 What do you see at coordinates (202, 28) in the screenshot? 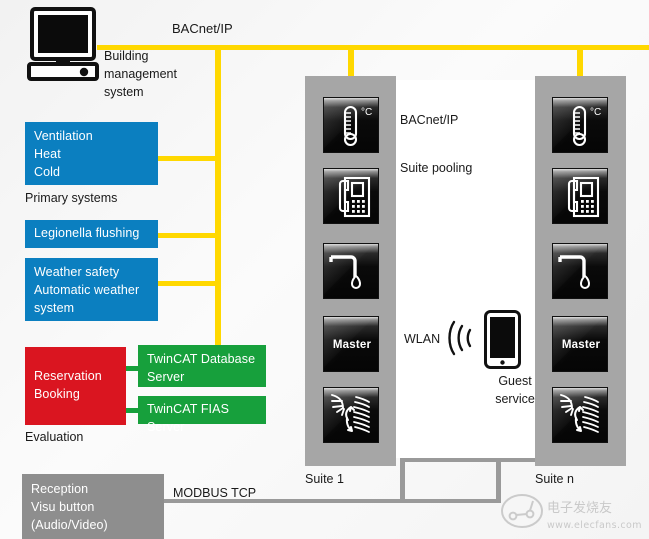
I see `bacnet-top-label: BACnet/IP` at bounding box center [202, 28].